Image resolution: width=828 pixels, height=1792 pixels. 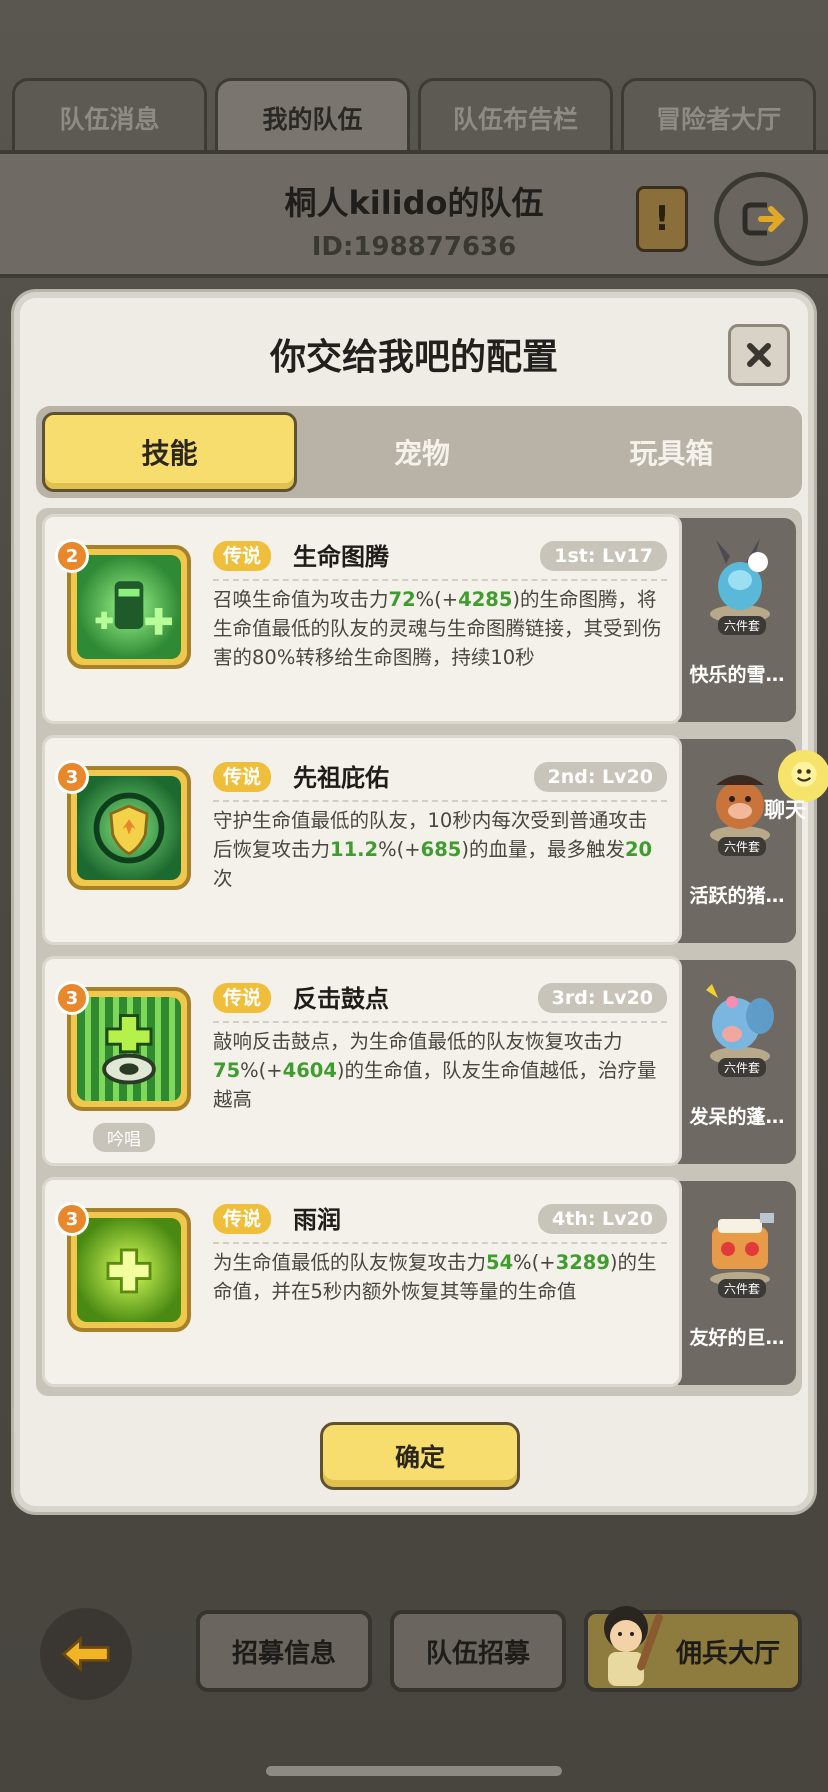 I want to click on tab-skills: 技能, so click(x=170, y=452).